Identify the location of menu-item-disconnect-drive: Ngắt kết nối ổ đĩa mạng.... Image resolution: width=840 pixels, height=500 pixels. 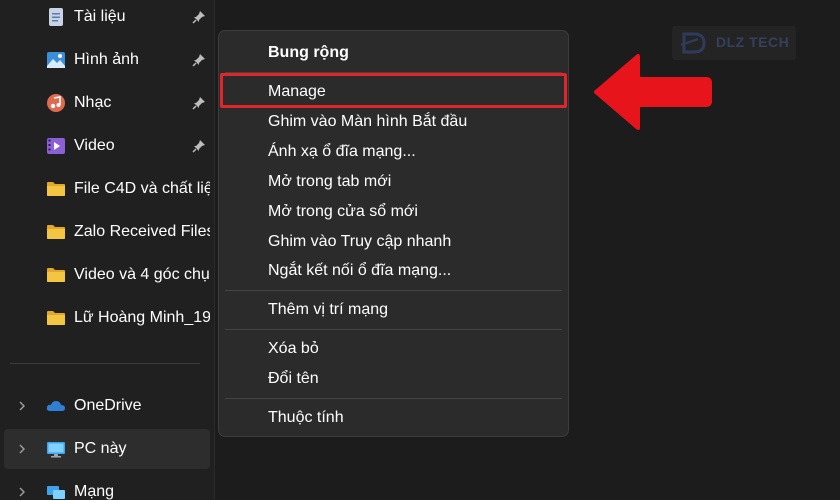
(359, 271).